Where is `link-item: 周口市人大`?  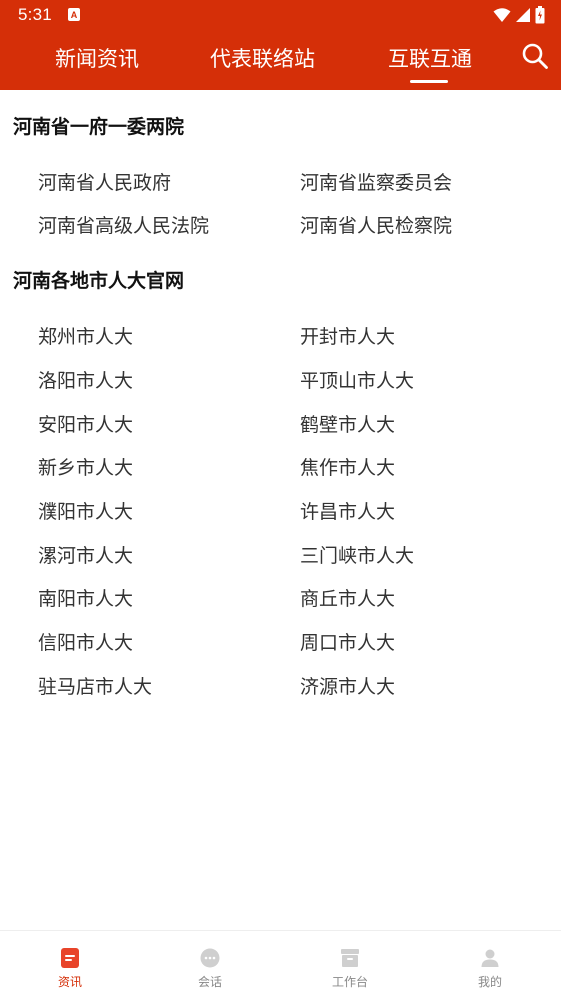
link-item: 周口市人大 is located at coordinates (347, 641).